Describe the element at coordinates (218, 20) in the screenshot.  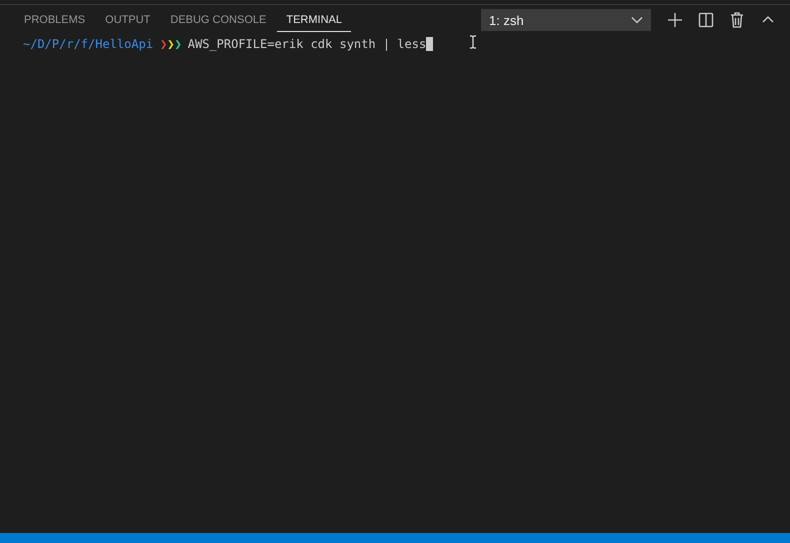
I see `panel-tab: DEBUG CONSOLE` at that location.